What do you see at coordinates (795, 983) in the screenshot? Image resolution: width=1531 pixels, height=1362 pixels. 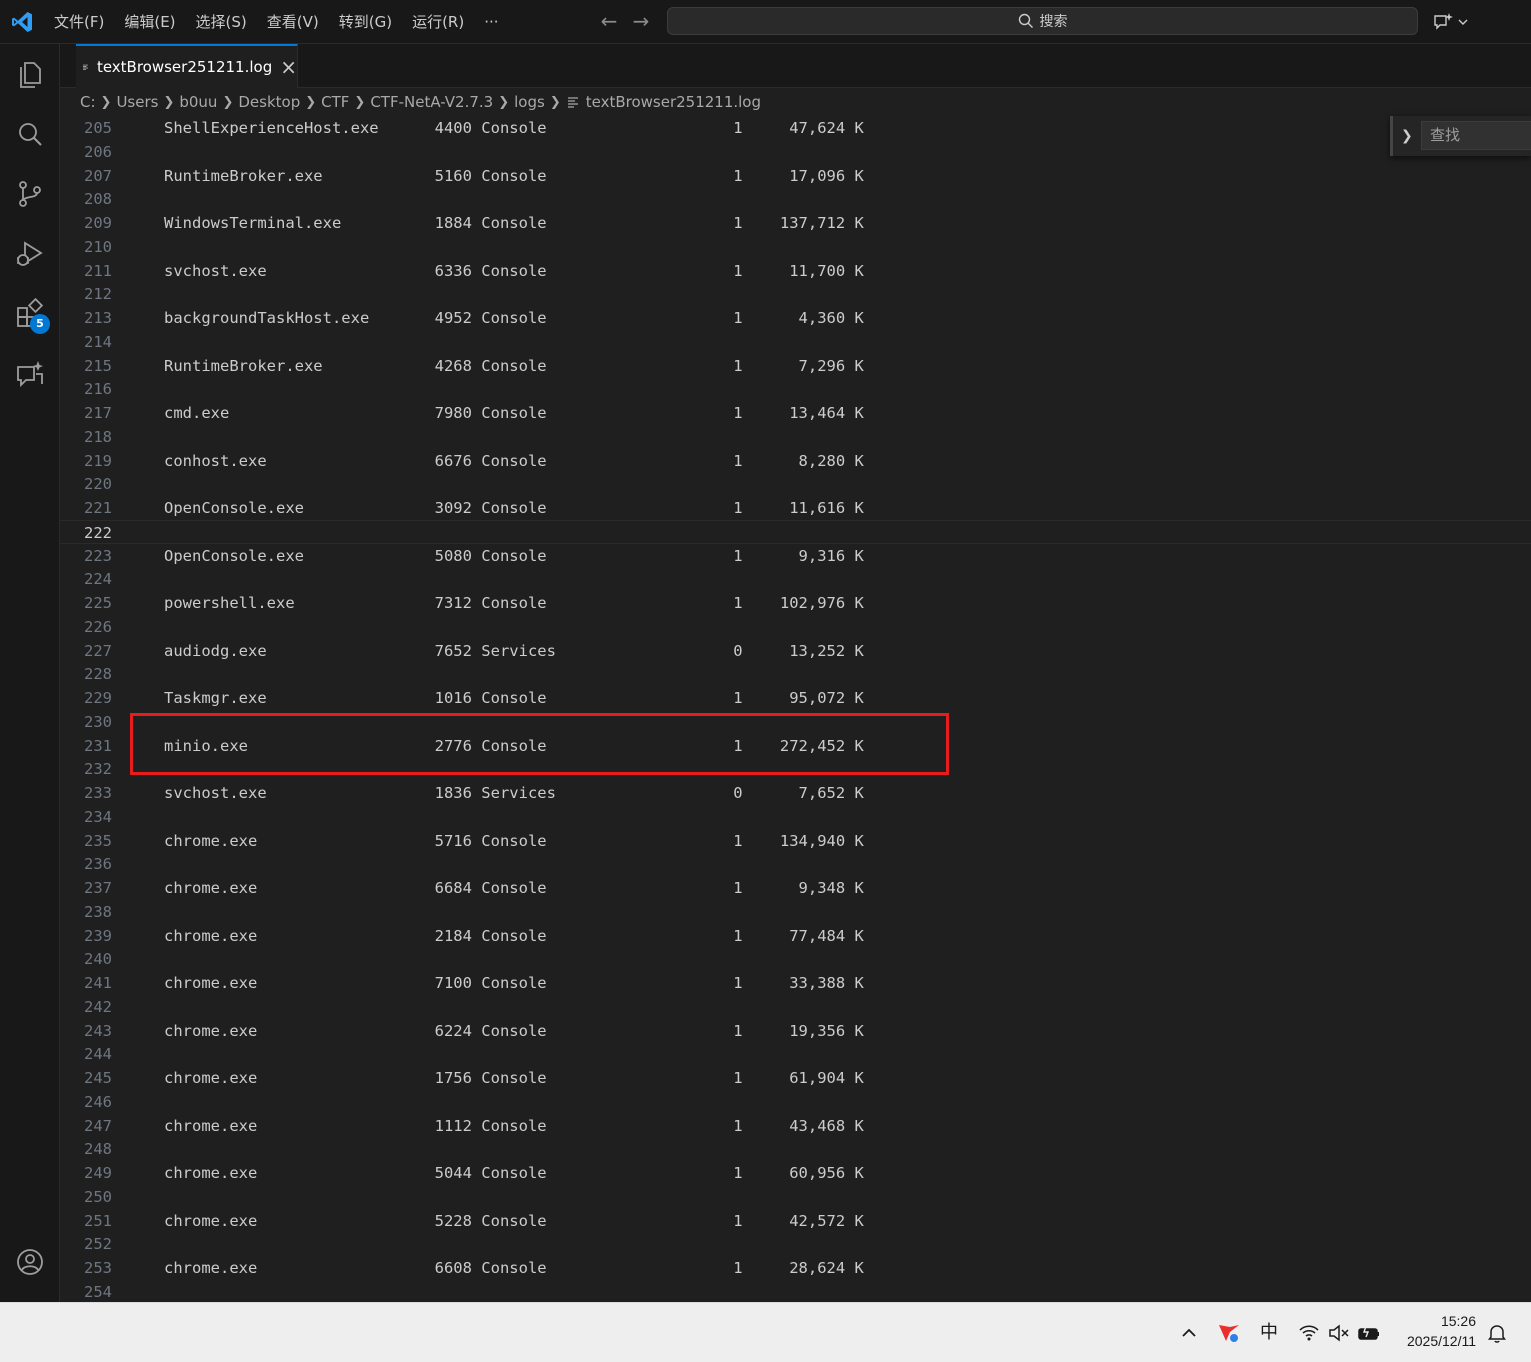 I see `code-line: 241 chrome.exe 7100 Console 1 33,388 K` at bounding box center [795, 983].